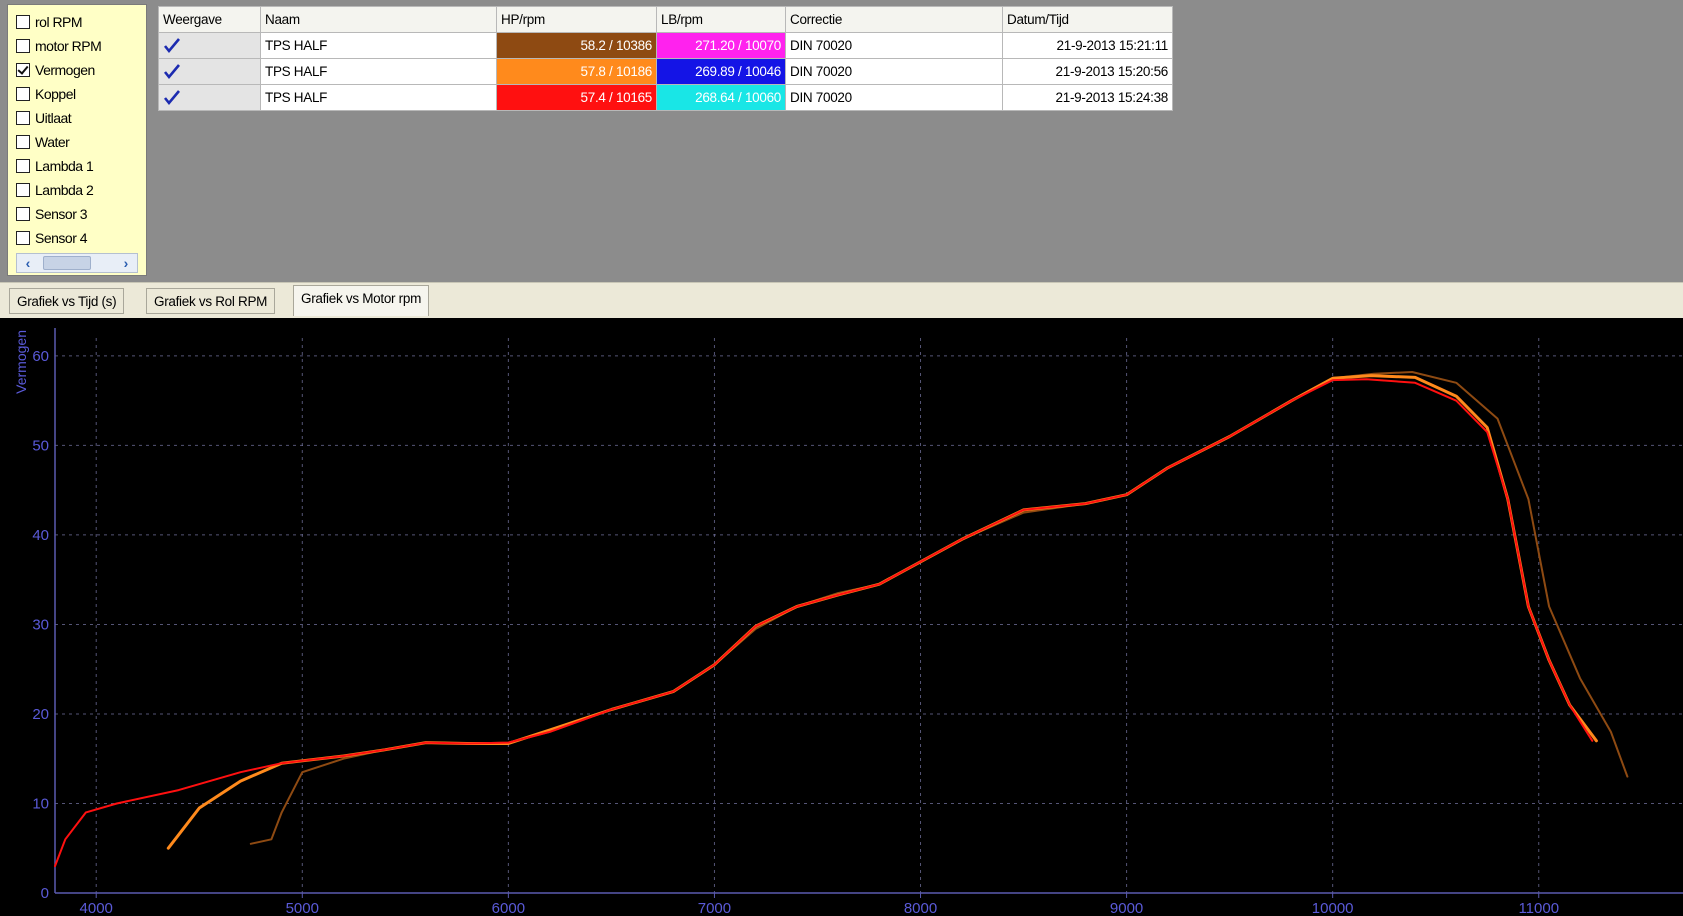  What do you see at coordinates (40, 445) in the screenshot?
I see `y-tick-label: 50` at bounding box center [40, 445].